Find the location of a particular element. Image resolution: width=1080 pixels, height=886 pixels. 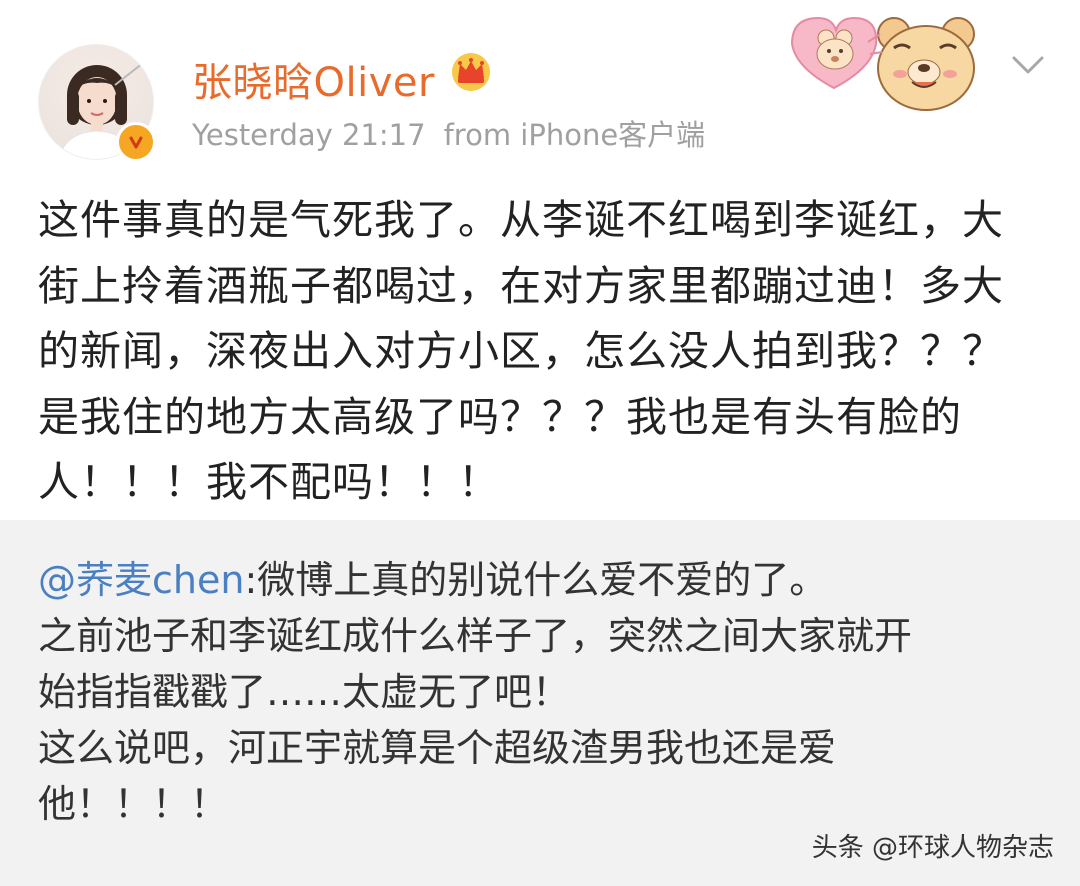

repost-line-3: 始指指戳戳了……太虚无了吧！ is located at coordinates (304, 692).